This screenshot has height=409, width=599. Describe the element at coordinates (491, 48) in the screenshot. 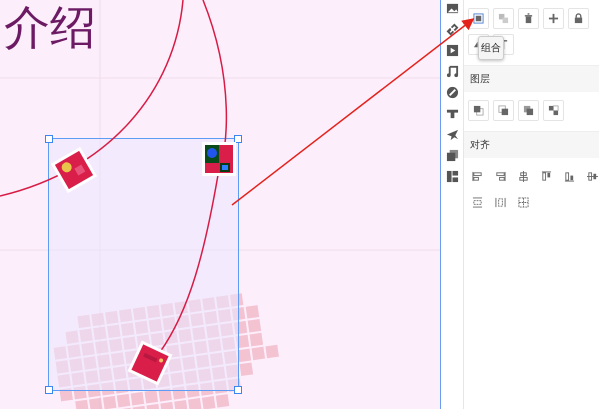

I see `tooltip: 组合` at that location.